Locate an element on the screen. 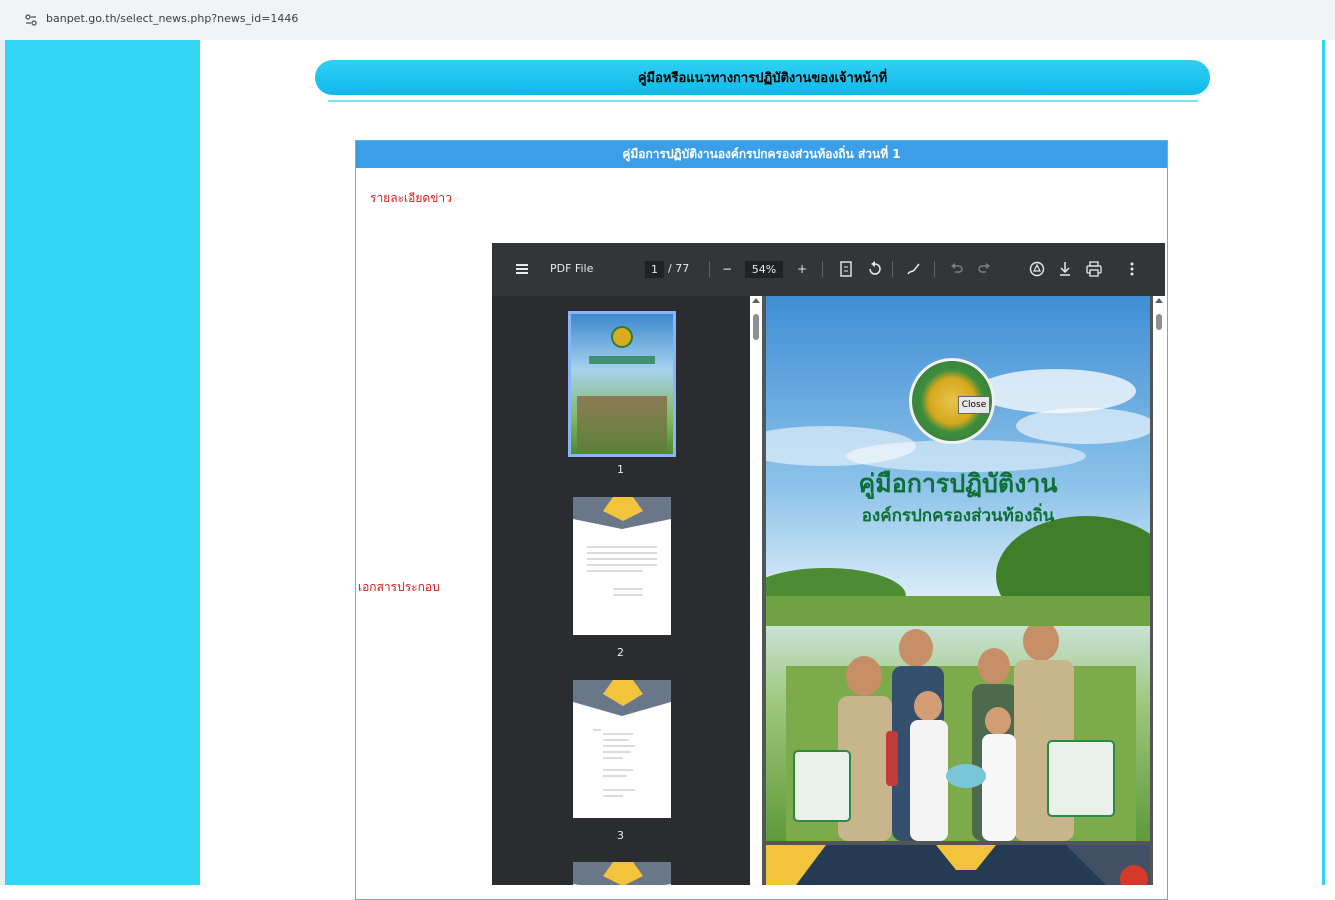  menu-icon is located at coordinates (522, 269).